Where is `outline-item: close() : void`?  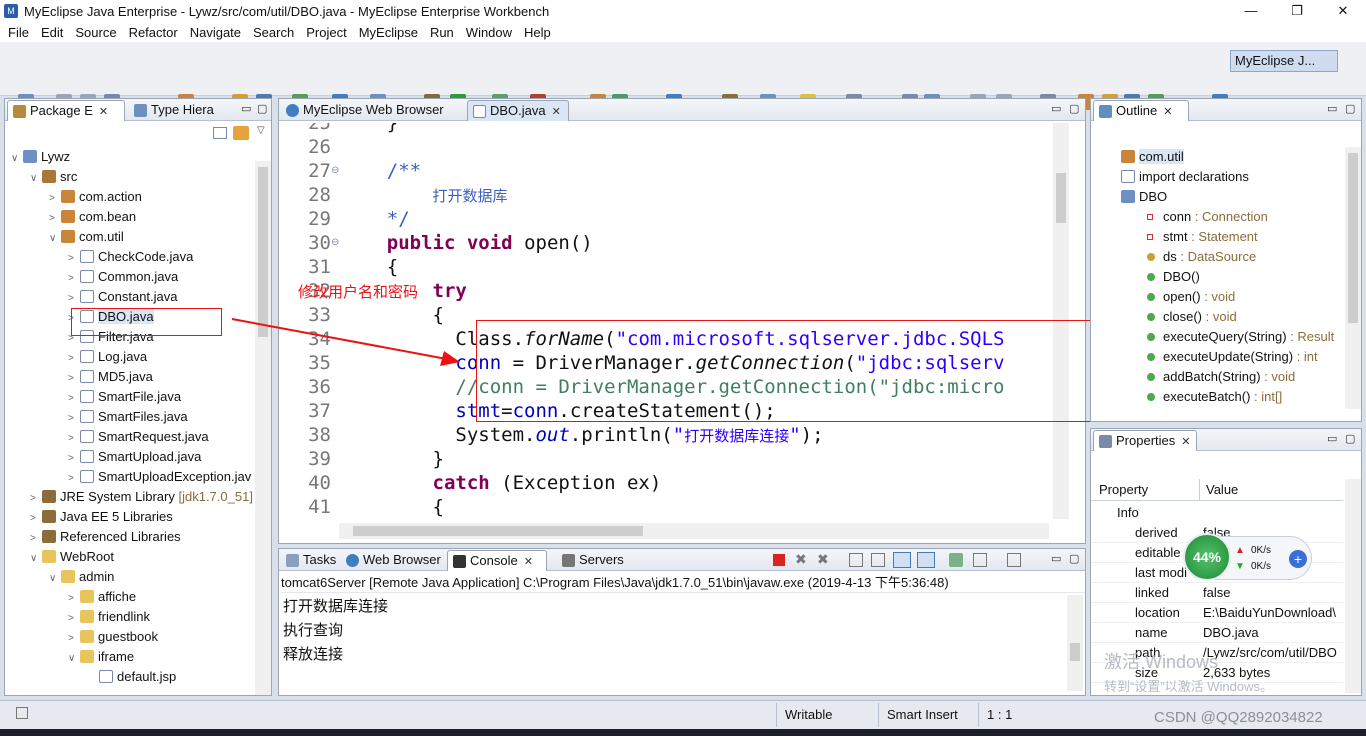 outline-item: close() : void is located at coordinates (1192, 317).